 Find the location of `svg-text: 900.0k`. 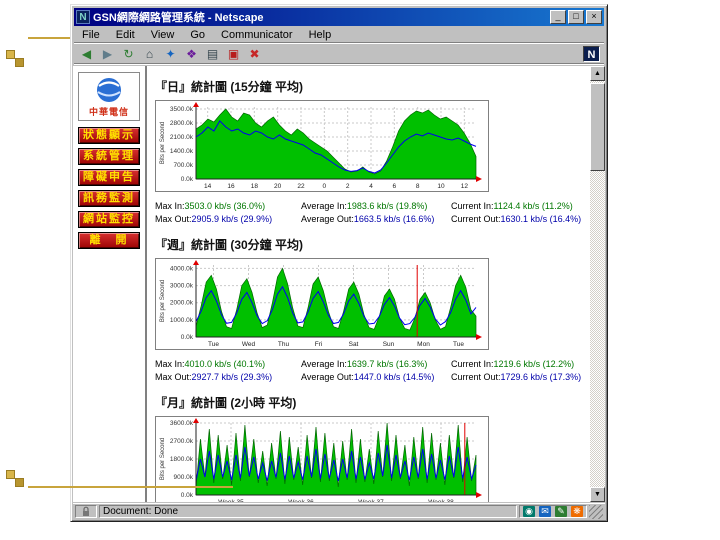

svg-text: 900.0k is located at coordinates (183, 477).